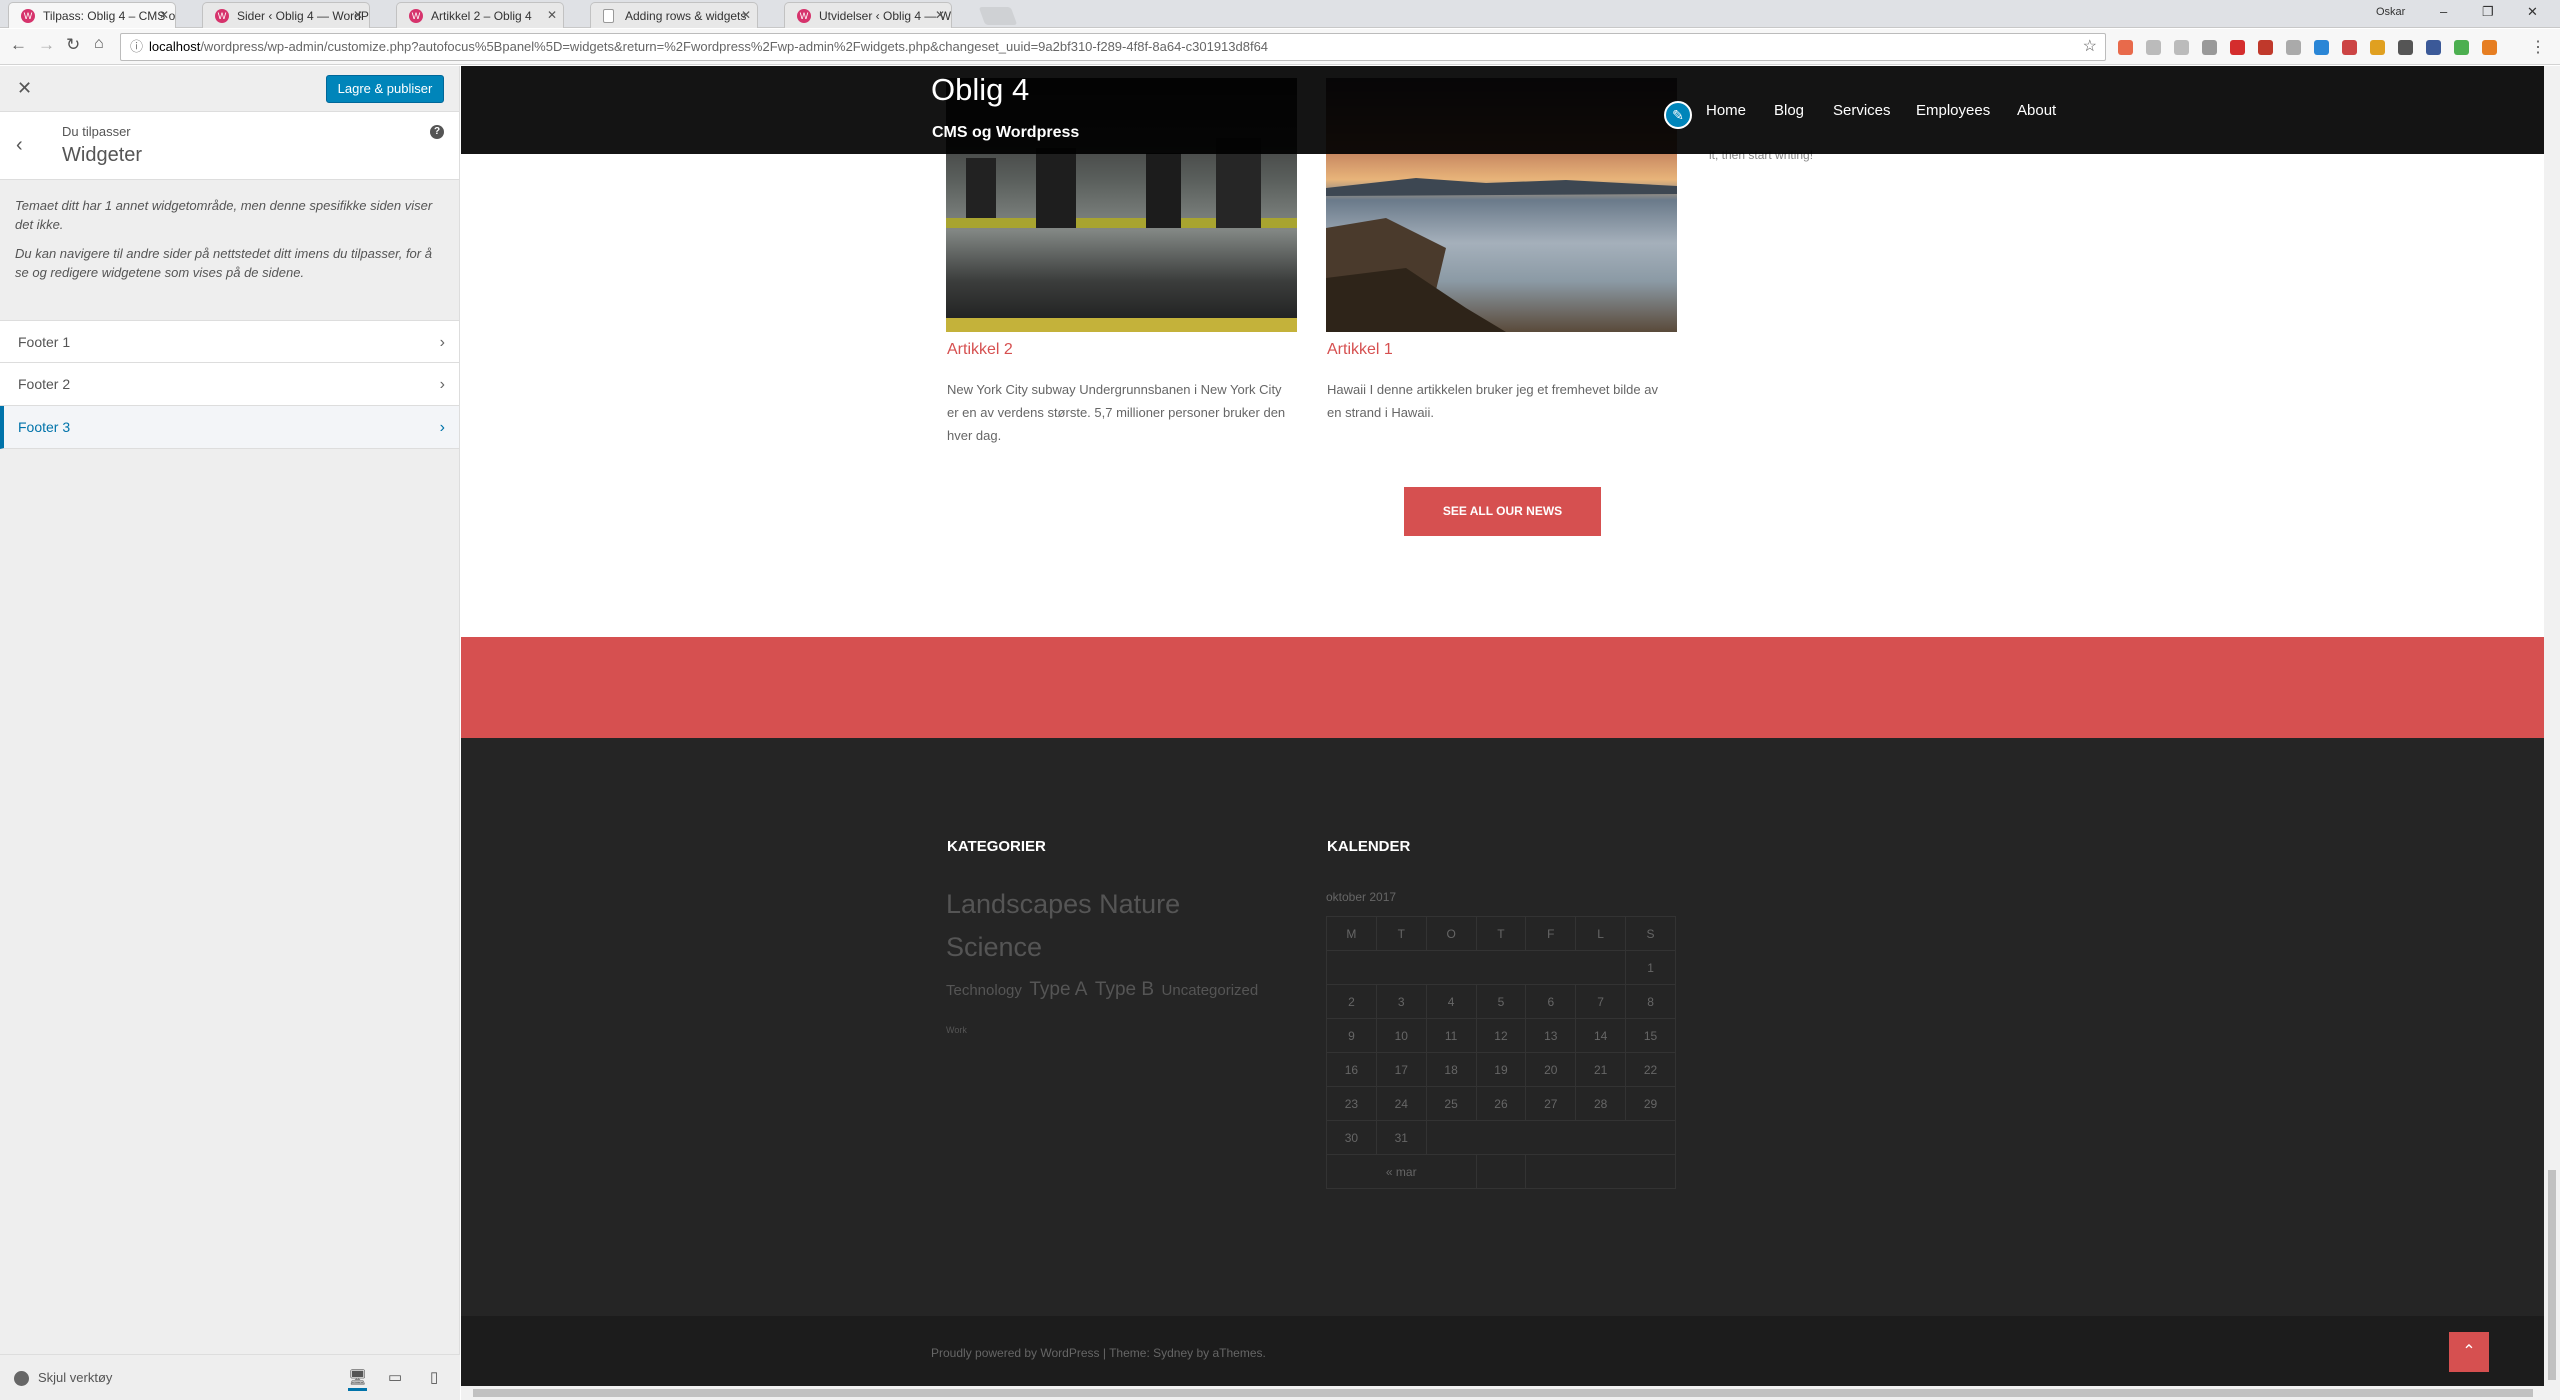  Describe the element at coordinates (2036, 110) in the screenshot. I see `nav-about: About` at that location.